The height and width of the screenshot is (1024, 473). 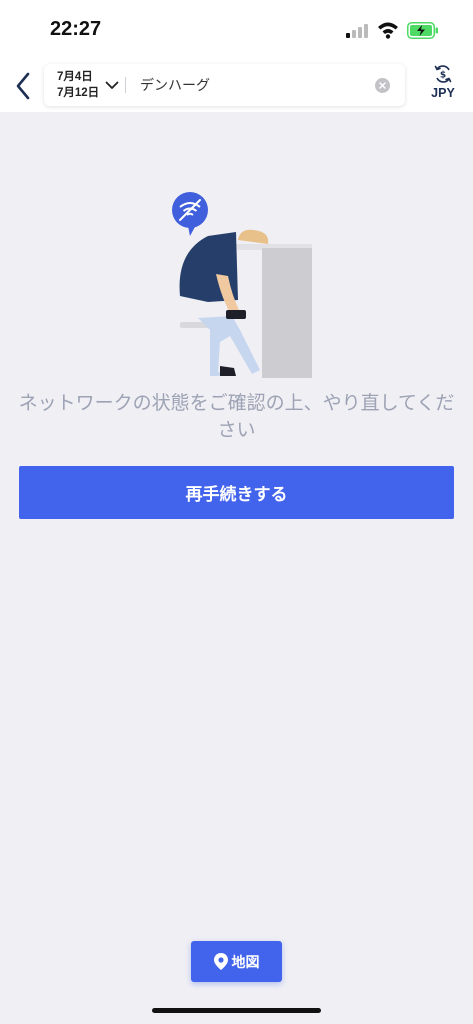 What do you see at coordinates (220, 961) in the screenshot?
I see `location-pin-icon` at bounding box center [220, 961].